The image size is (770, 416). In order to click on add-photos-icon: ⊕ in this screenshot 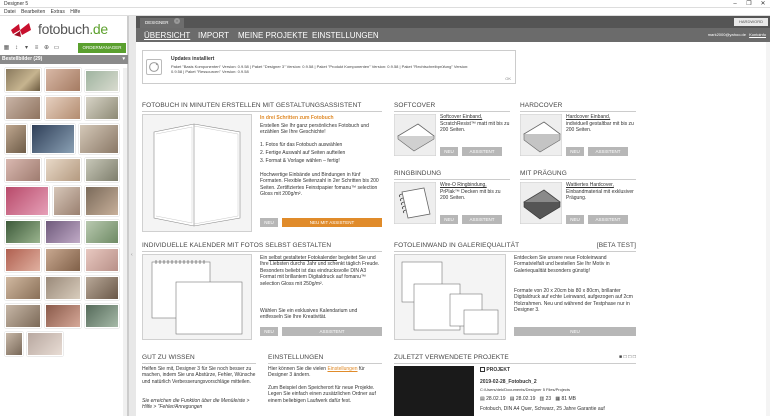, I will do `click(46, 48)`.